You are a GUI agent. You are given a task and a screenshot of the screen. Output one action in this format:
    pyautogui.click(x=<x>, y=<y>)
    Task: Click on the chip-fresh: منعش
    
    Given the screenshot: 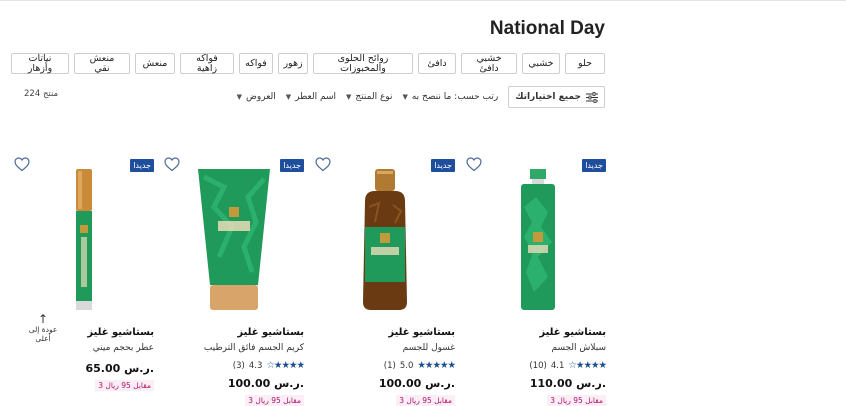 What is the action you would take?
    pyautogui.click(x=155, y=63)
    